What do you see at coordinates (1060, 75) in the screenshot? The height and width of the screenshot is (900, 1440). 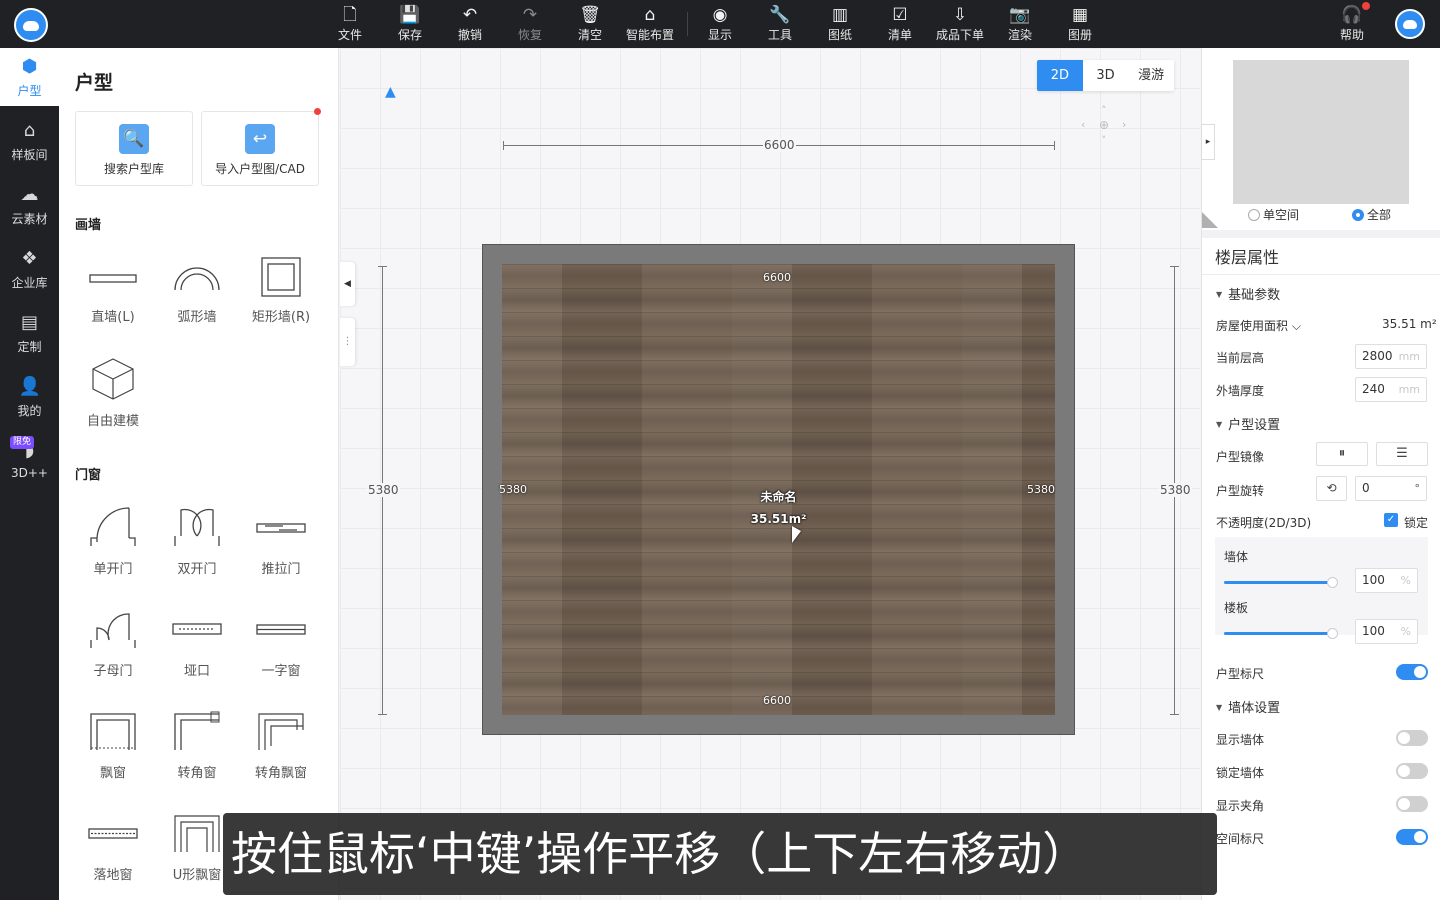 I see `view-2d-button: 2D` at bounding box center [1060, 75].